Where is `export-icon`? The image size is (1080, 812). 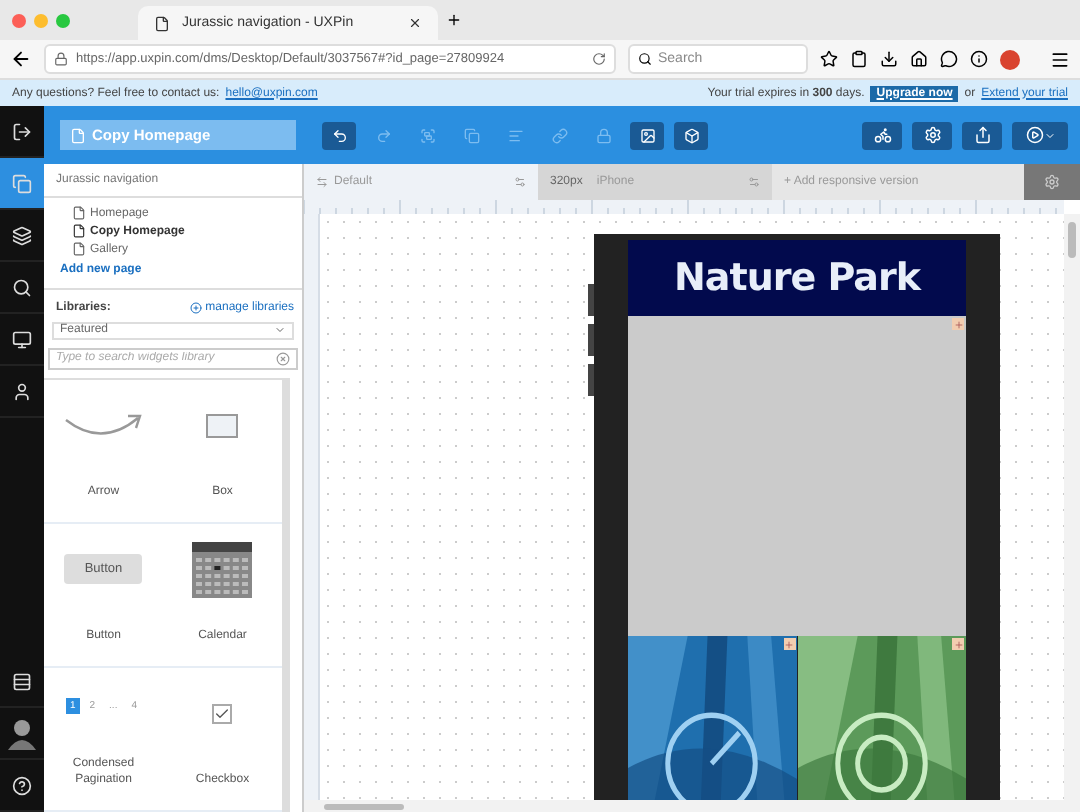 export-icon is located at coordinates (982, 135).